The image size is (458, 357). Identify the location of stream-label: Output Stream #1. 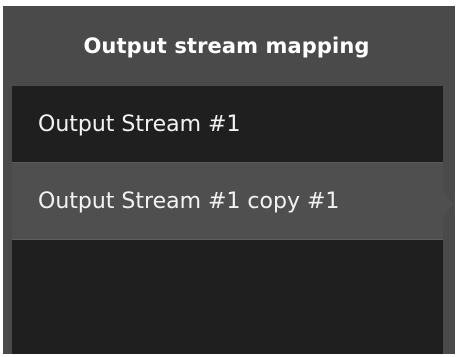
(139, 124).